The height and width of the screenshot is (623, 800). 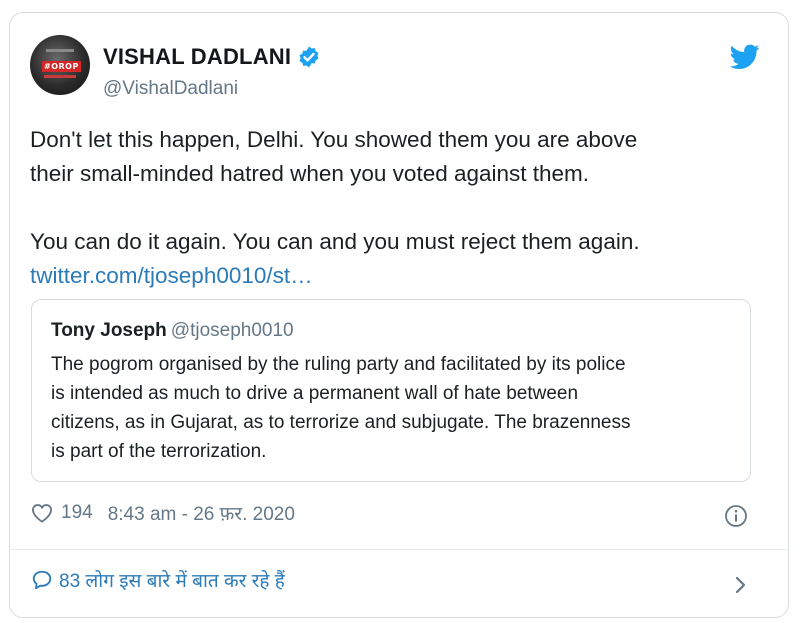 I want to click on chevron-right-icon, so click(x=740, y=585).